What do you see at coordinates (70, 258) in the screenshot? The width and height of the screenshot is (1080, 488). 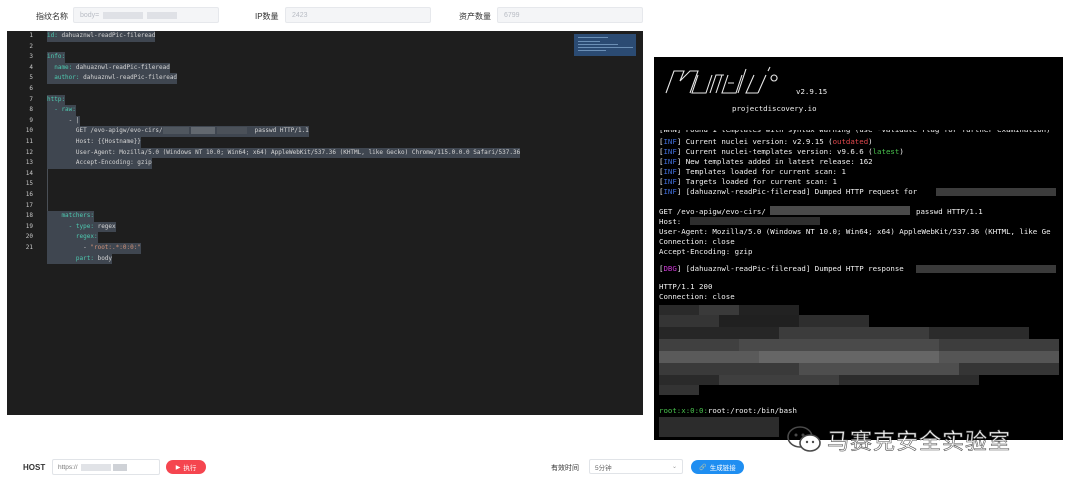 I see `yaml-key: part:` at bounding box center [70, 258].